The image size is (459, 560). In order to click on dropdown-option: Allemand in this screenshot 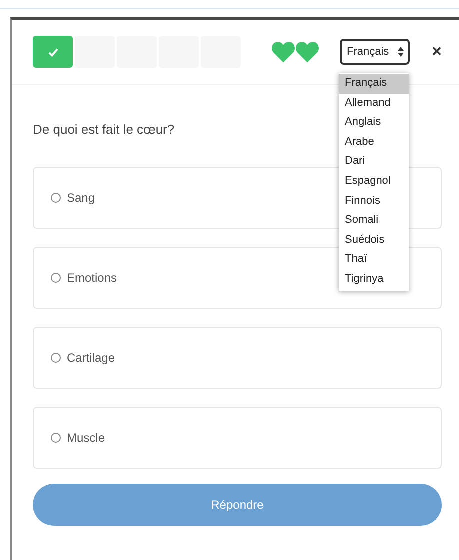, I will do `click(374, 104)`.